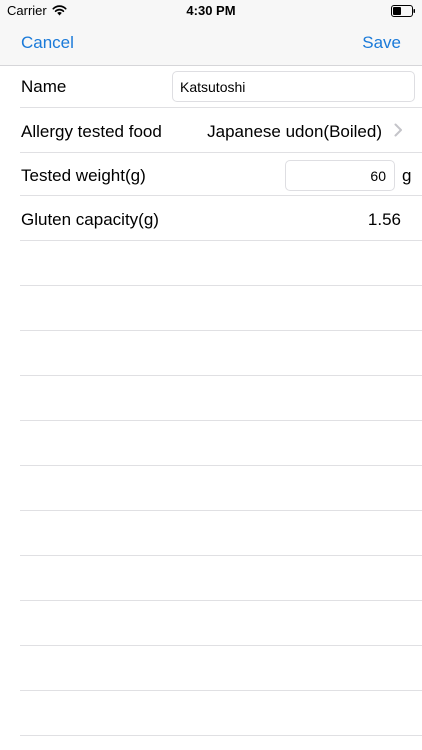 This screenshot has width=422, height=750. What do you see at coordinates (407, 175) in the screenshot?
I see `weight-unit: g` at bounding box center [407, 175].